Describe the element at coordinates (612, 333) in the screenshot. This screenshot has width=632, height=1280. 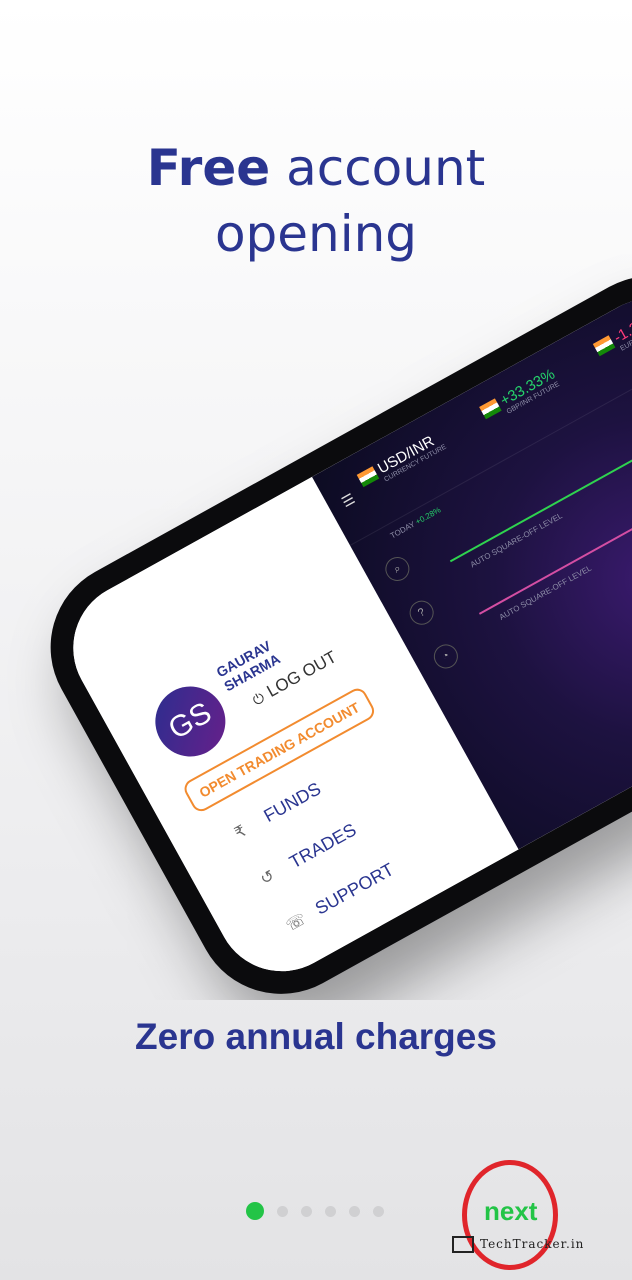
I see `pair-eurinr: -1.26%EUR/INR FUTURE` at that location.